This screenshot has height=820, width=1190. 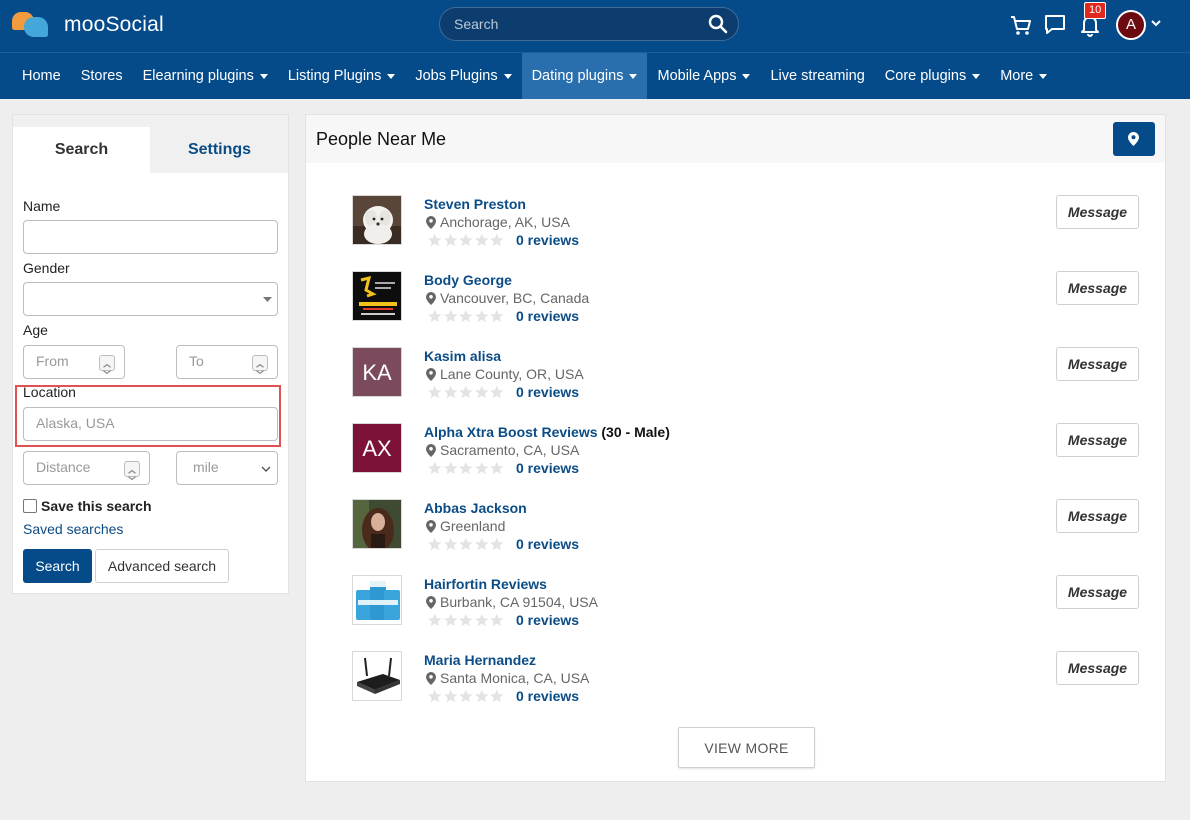 I want to click on age-from-input: From, so click(x=74, y=362).